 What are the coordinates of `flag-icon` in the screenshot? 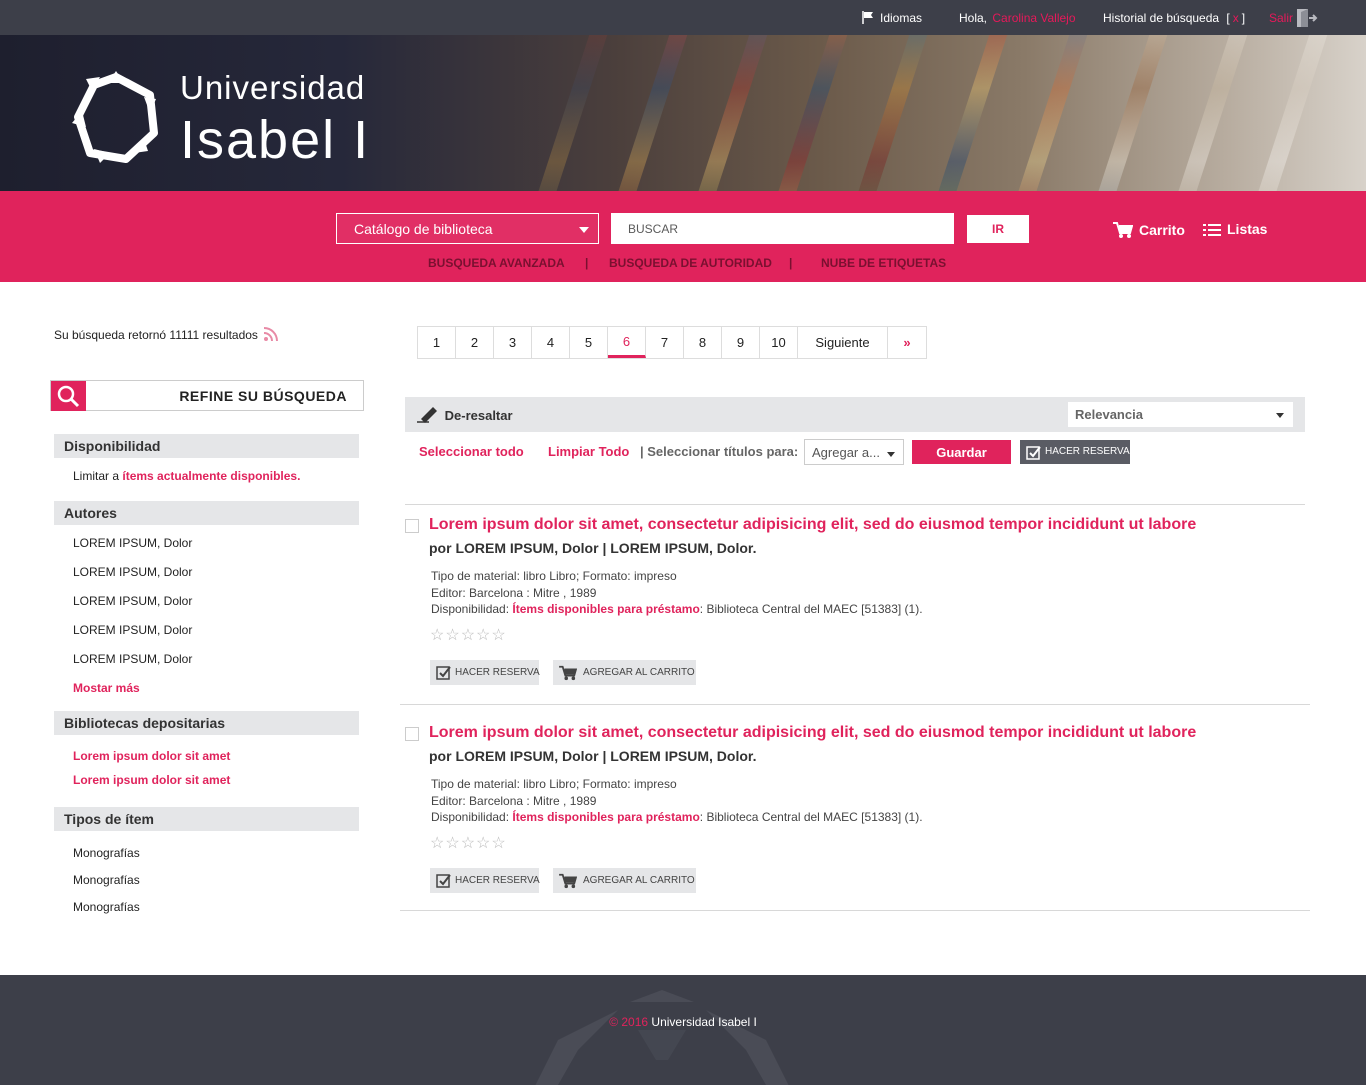 It's located at (867, 17).